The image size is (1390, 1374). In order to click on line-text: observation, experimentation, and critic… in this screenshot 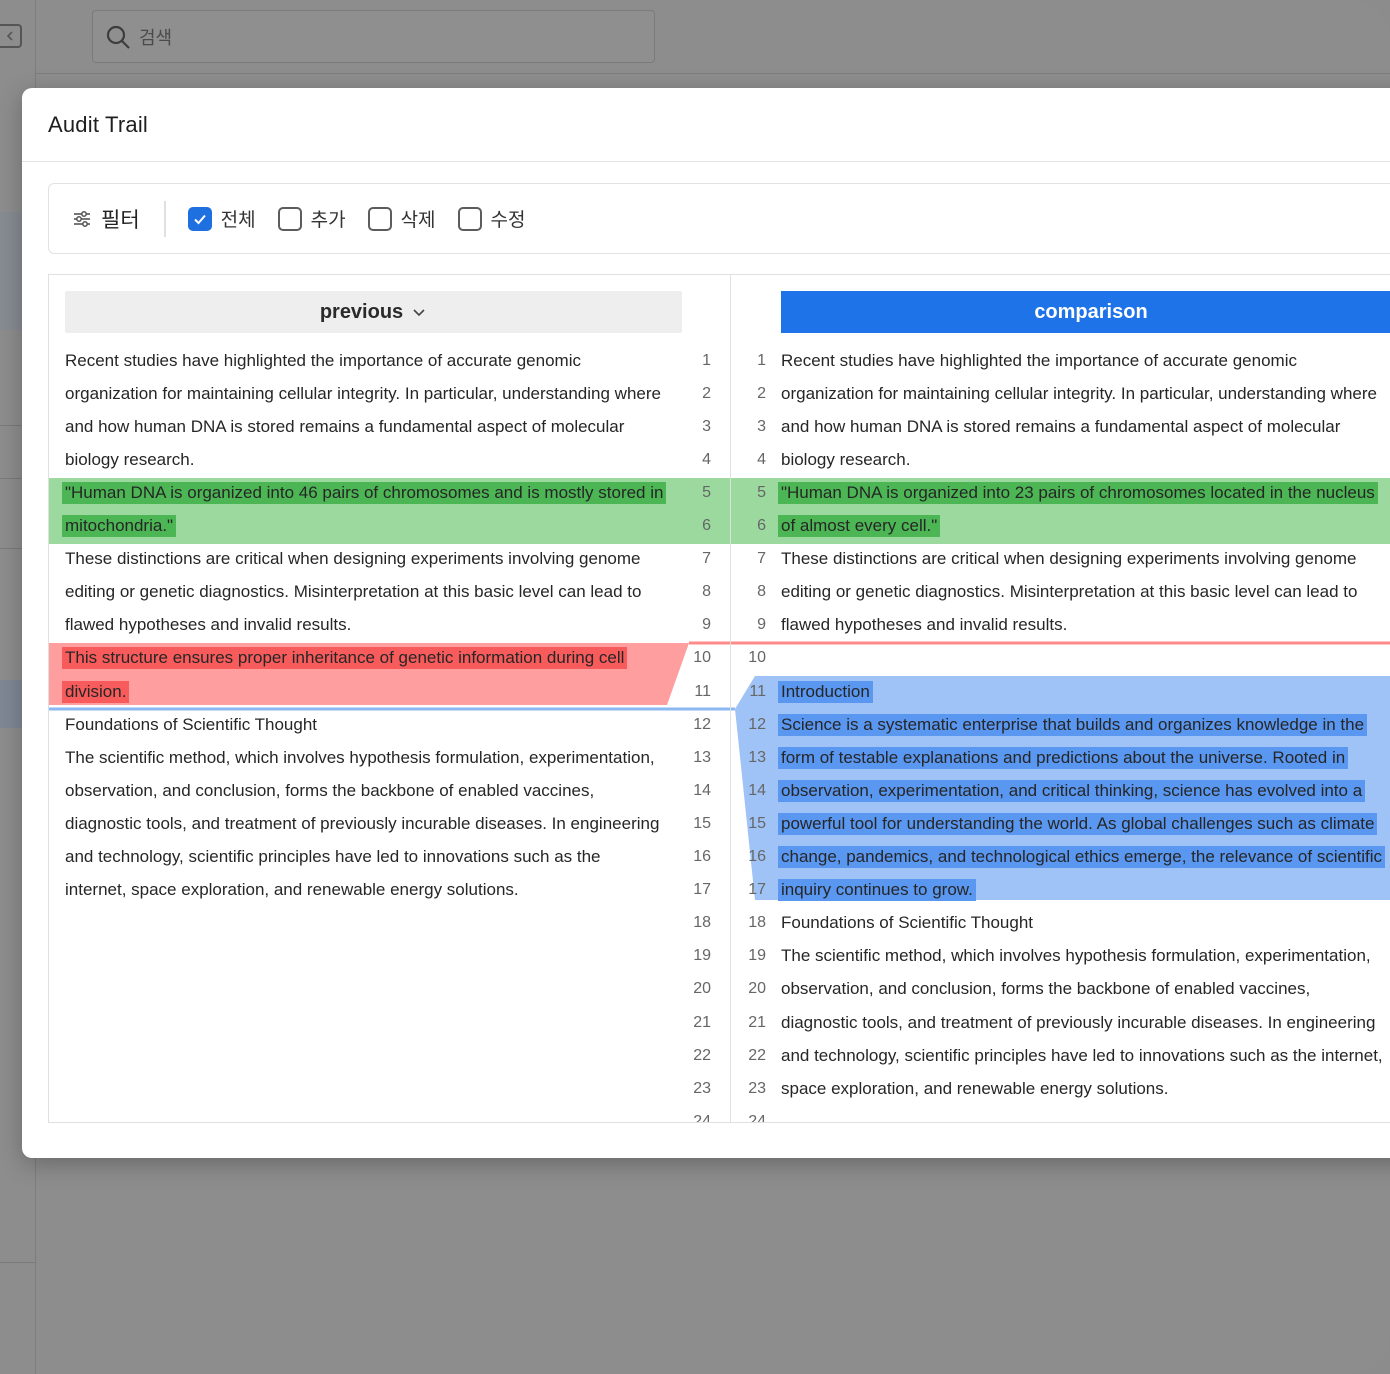, I will do `click(1072, 790)`.